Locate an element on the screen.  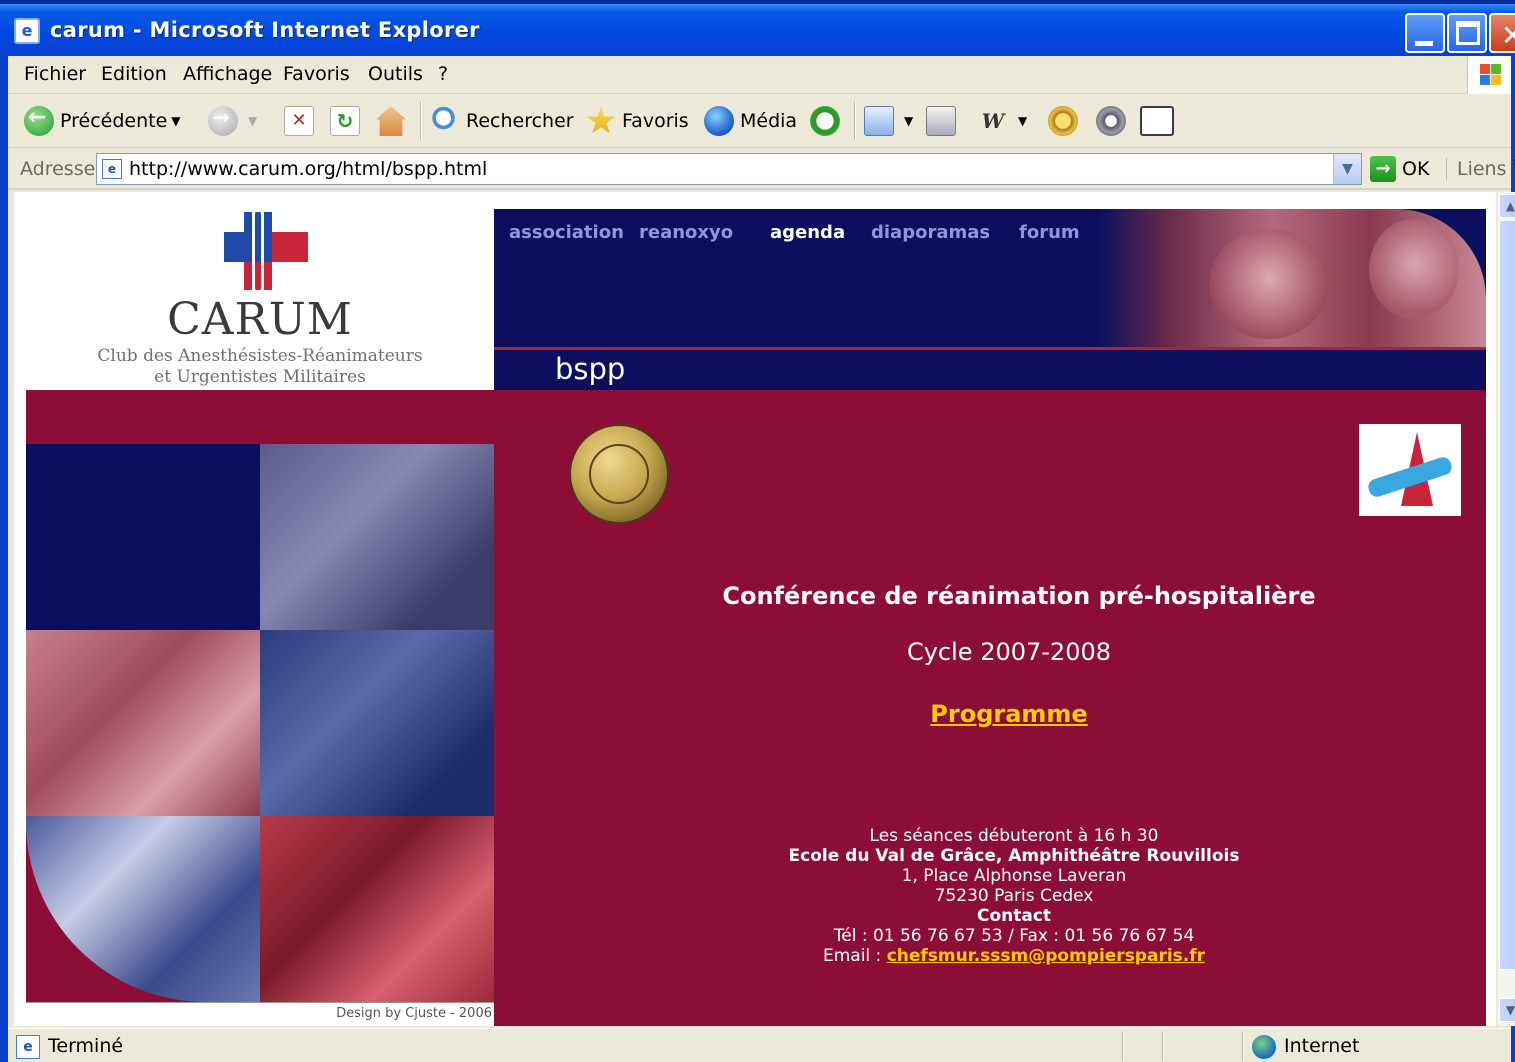
favorites-button: Favoris is located at coordinates (637, 121).